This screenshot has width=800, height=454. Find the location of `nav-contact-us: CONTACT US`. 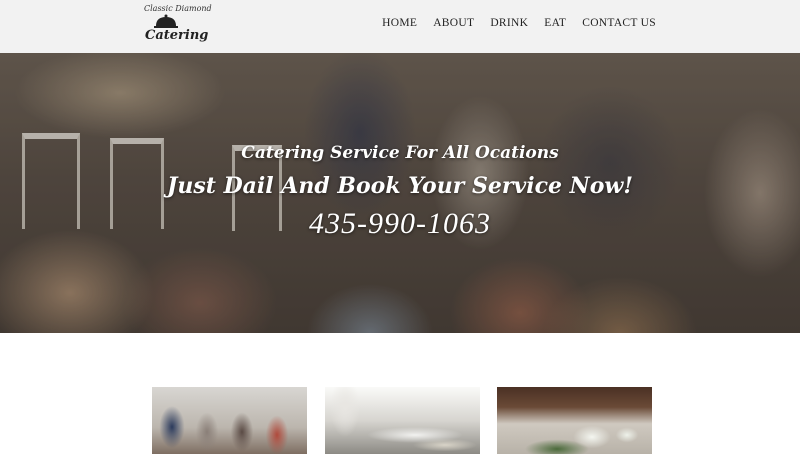

nav-contact-us: CONTACT US is located at coordinates (619, 23).